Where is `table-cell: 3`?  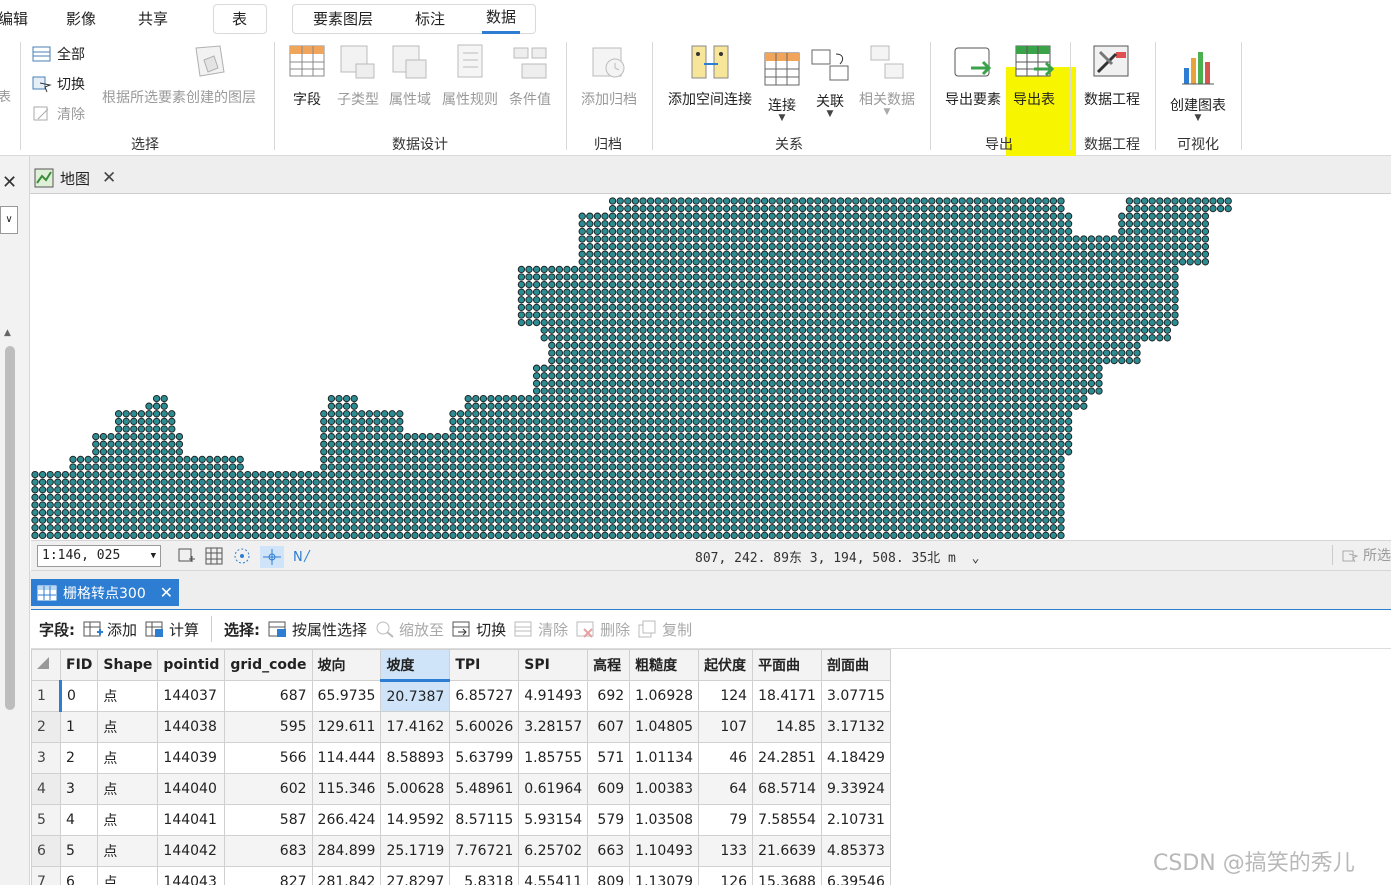
table-cell: 3 is located at coordinates (79, 789).